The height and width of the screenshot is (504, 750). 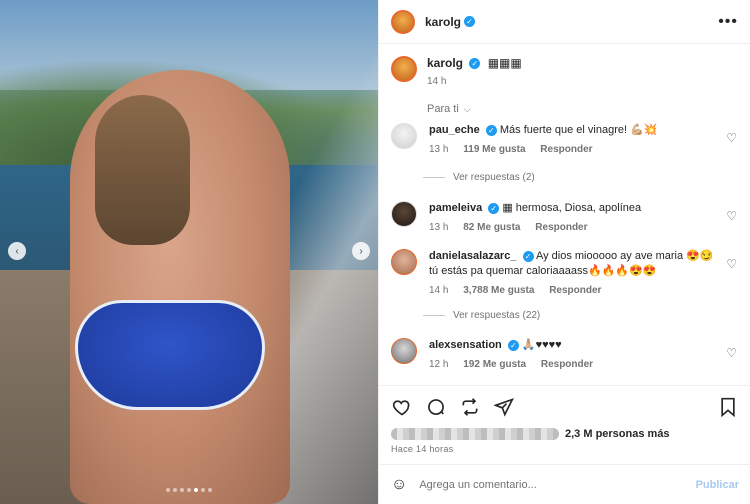 I want to click on post-caption: karolg ✓ ▦▦▦ 14 h, so click(x=564, y=65).